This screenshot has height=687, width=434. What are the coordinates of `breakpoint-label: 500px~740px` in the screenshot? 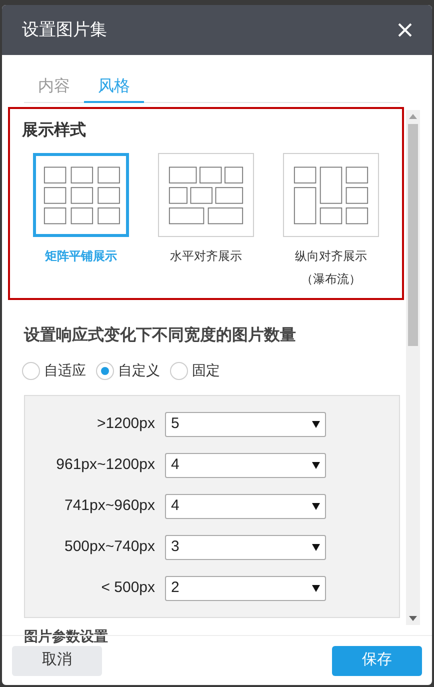 It's located at (110, 547).